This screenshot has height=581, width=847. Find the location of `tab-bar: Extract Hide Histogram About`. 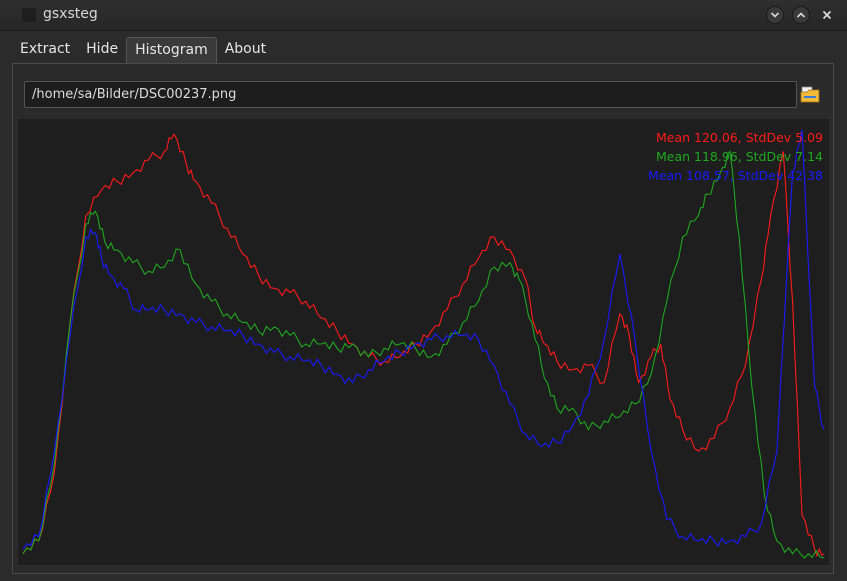

tab-bar: Extract Hide Histogram About is located at coordinates (143, 50).